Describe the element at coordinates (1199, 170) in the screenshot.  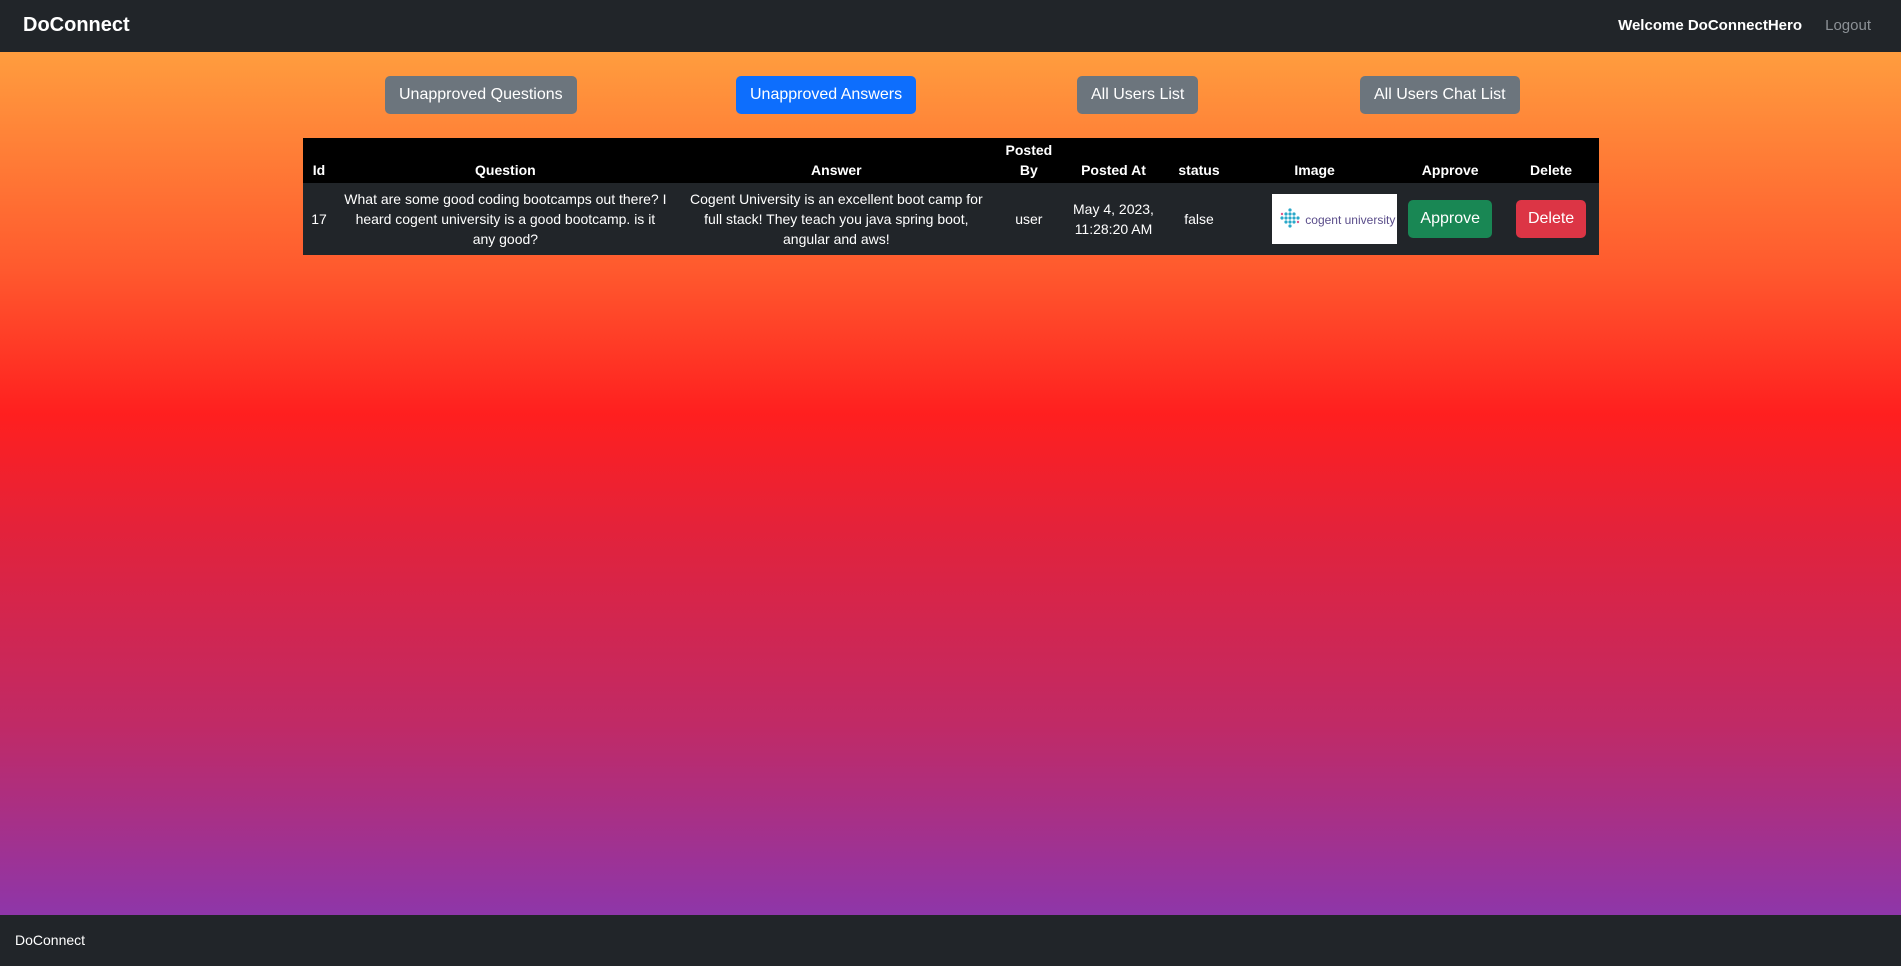
I see `column-header-status: status` at that location.